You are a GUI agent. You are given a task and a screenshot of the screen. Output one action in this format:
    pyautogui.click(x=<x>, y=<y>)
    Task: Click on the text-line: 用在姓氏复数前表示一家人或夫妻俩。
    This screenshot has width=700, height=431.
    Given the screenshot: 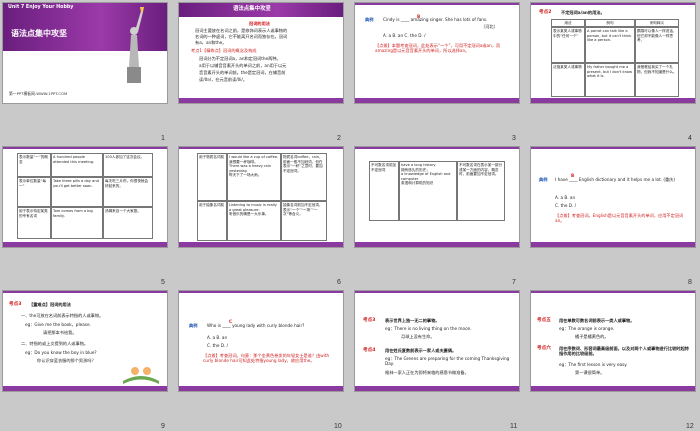 What is the action you would take?
    pyautogui.click(x=421, y=350)
    